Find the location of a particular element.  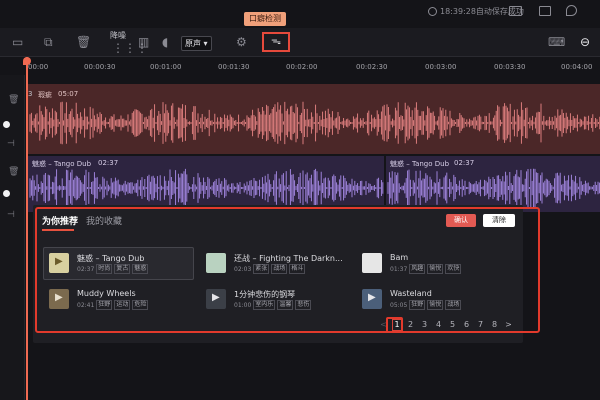

clear-button: 清除 is located at coordinates (499, 220).